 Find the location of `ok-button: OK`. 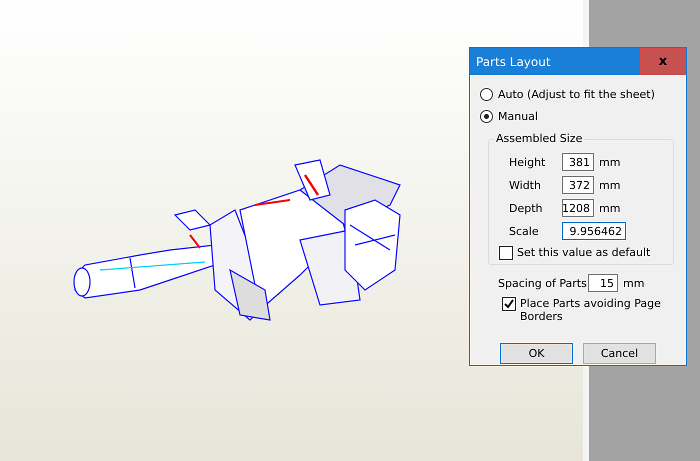

ok-button: OK is located at coordinates (536, 353).